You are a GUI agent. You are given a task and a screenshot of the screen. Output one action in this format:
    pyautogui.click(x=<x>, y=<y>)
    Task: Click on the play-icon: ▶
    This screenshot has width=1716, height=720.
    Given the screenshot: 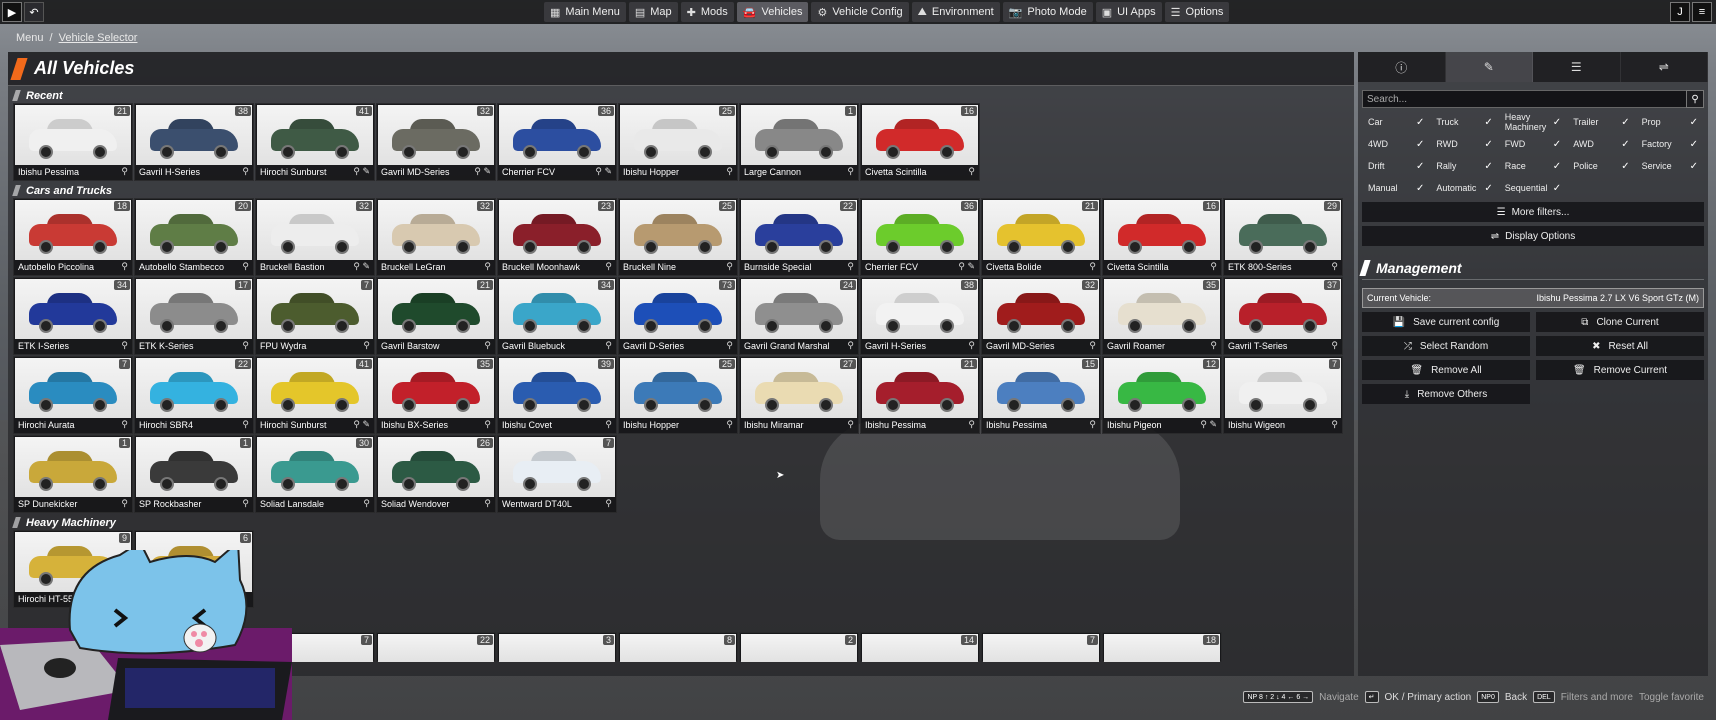 What is the action you would take?
    pyautogui.click(x=12, y=12)
    